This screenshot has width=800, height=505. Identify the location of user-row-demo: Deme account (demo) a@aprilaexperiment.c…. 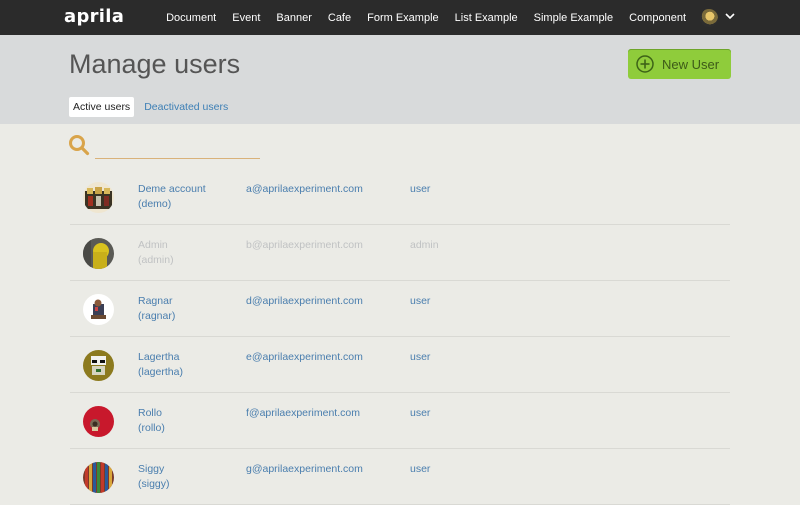
(400, 197).